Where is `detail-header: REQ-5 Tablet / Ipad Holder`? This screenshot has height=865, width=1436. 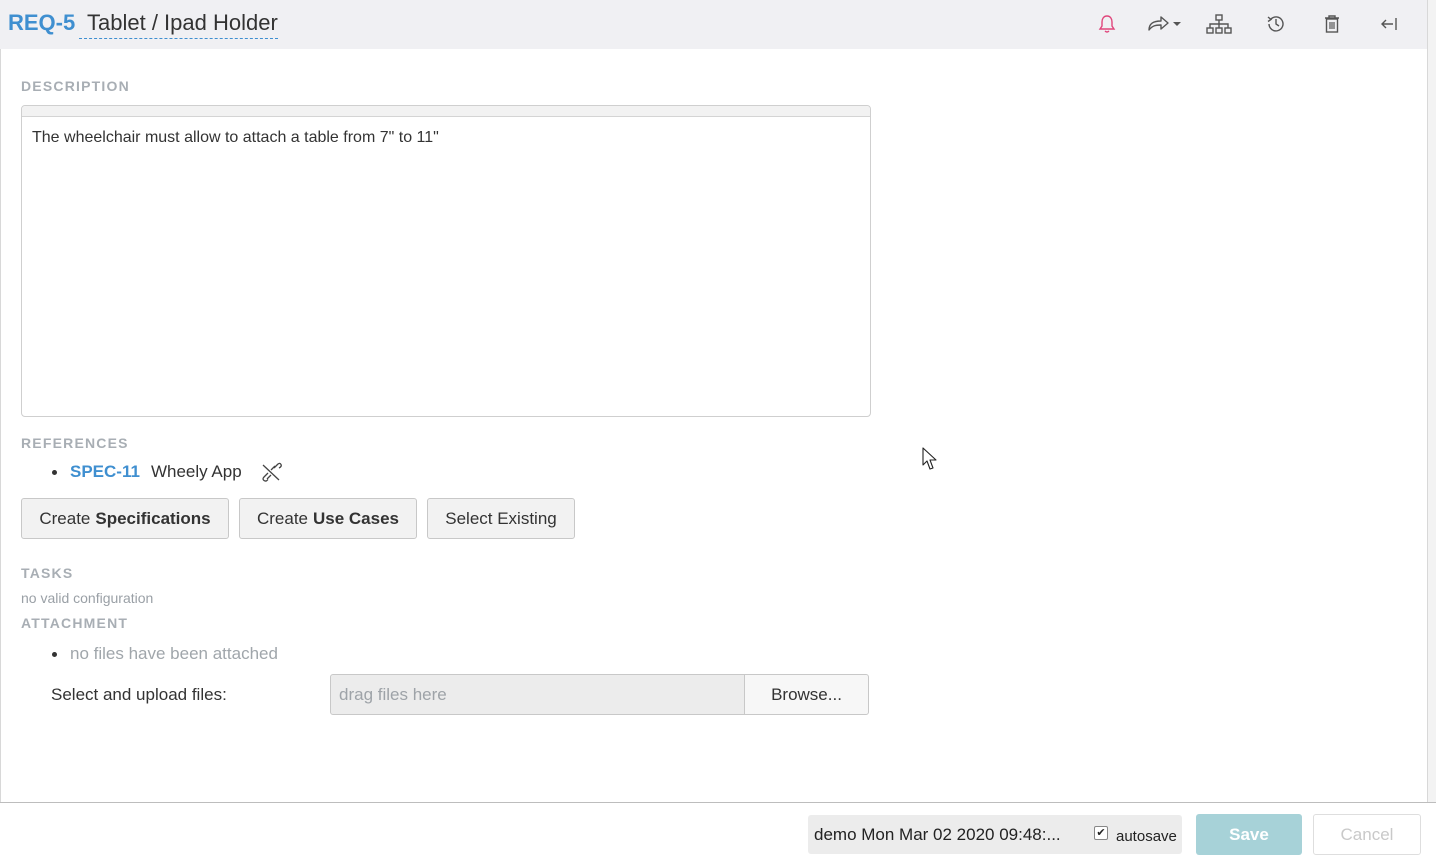 detail-header: REQ-5 Tablet / Ipad Holder is located at coordinates (715, 24).